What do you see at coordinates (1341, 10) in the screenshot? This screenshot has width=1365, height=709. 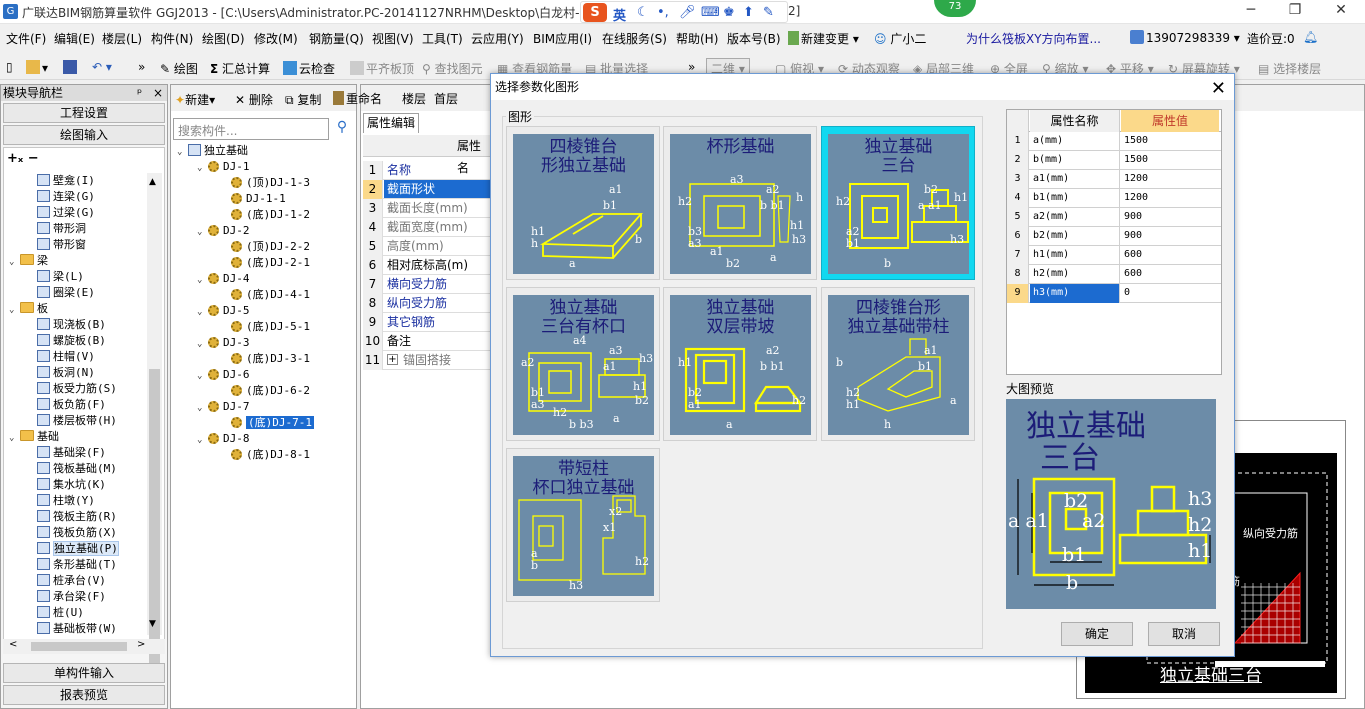 I see `close-button: ✕` at bounding box center [1341, 10].